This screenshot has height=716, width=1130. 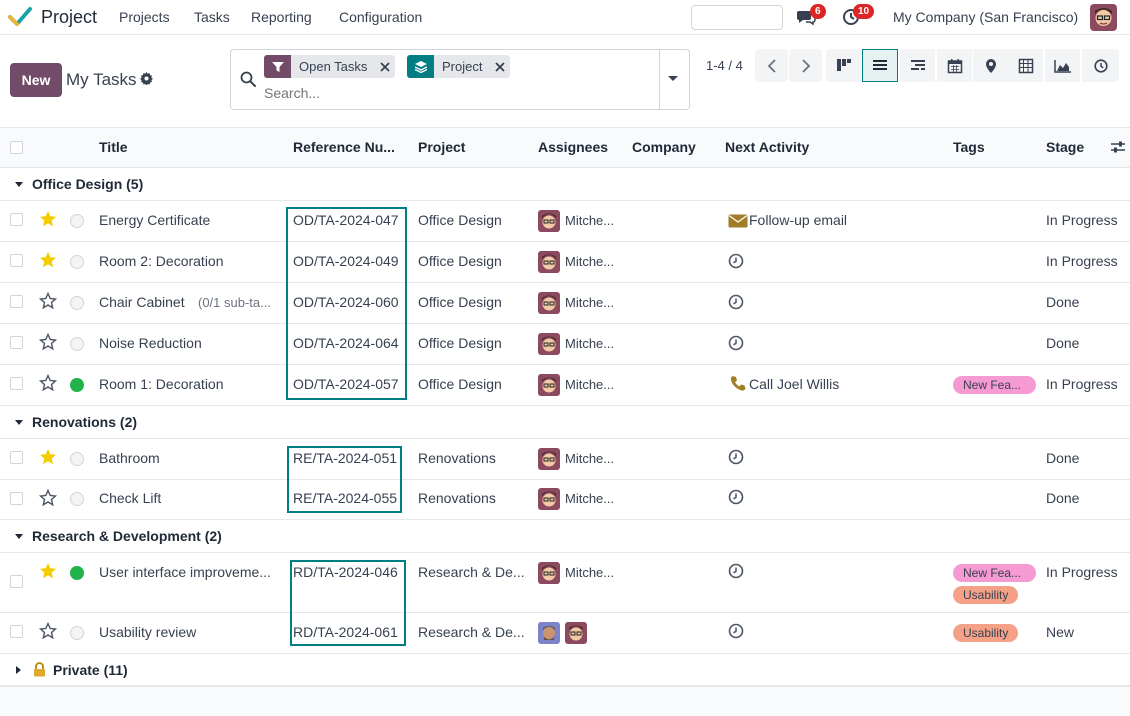 What do you see at coordinates (798, 220) in the screenshot?
I see `next-activity: Follow-up email` at bounding box center [798, 220].